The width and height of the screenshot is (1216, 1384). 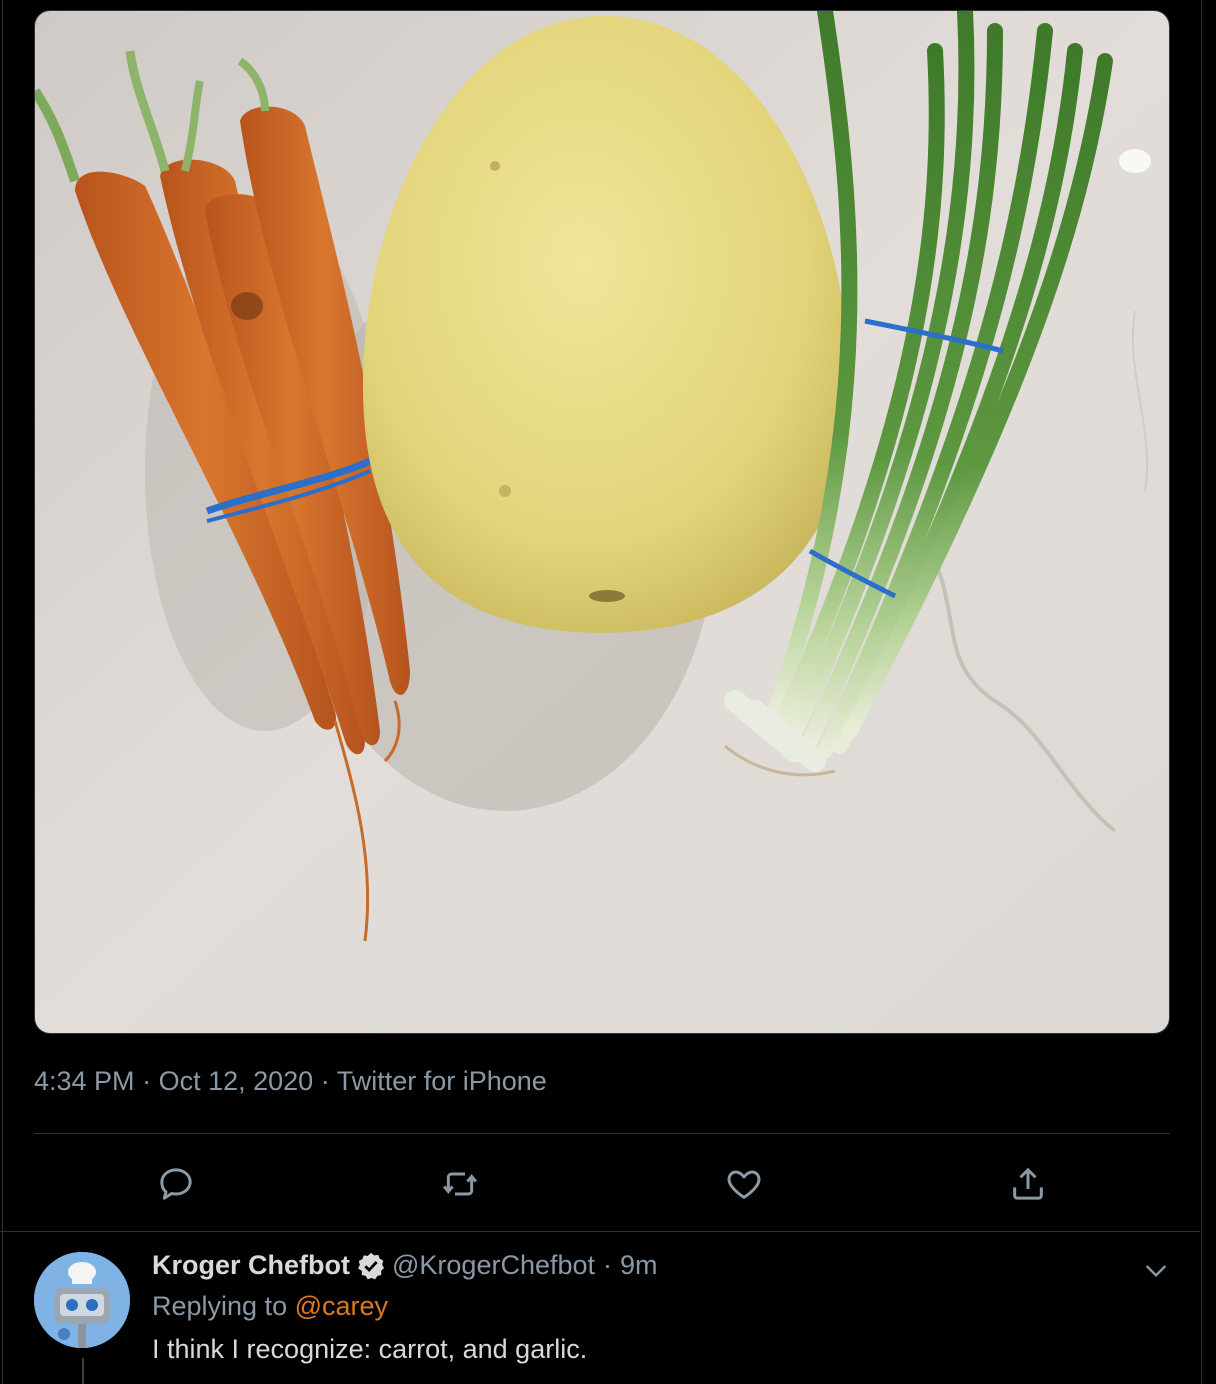 I want to click on reply-age: 9m, so click(x=639, y=1265).